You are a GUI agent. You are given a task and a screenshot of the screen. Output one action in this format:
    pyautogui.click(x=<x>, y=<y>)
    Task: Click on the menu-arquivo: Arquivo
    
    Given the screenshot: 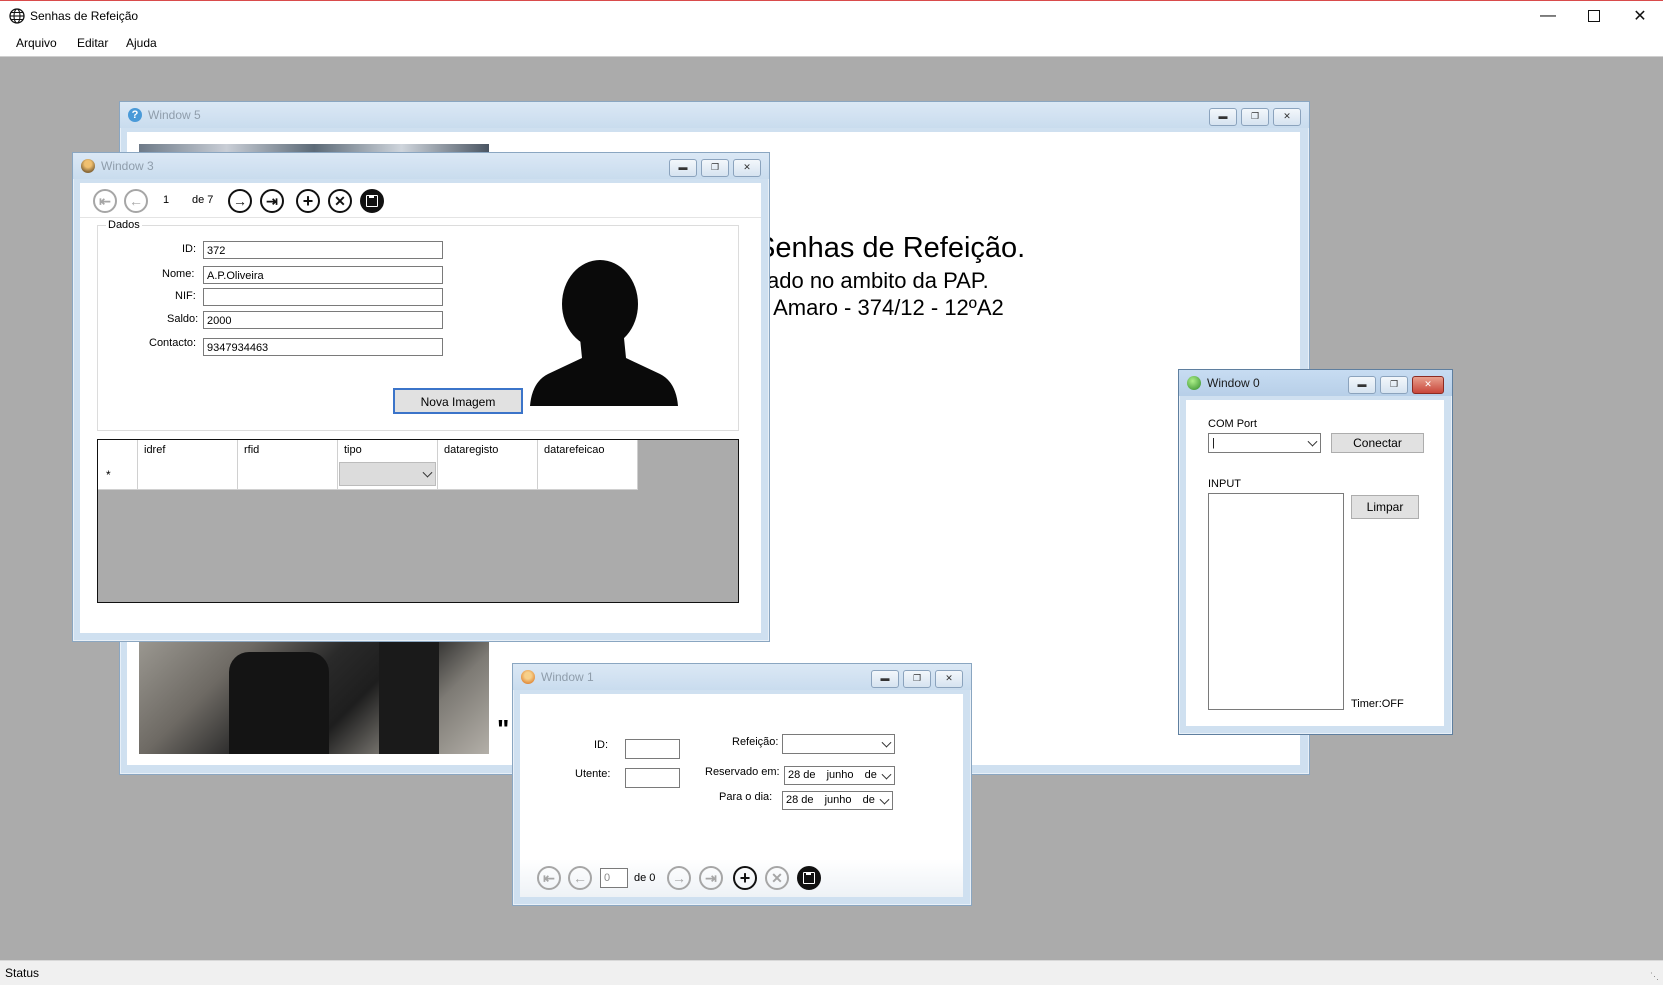 What is the action you would take?
    pyautogui.click(x=36, y=43)
    